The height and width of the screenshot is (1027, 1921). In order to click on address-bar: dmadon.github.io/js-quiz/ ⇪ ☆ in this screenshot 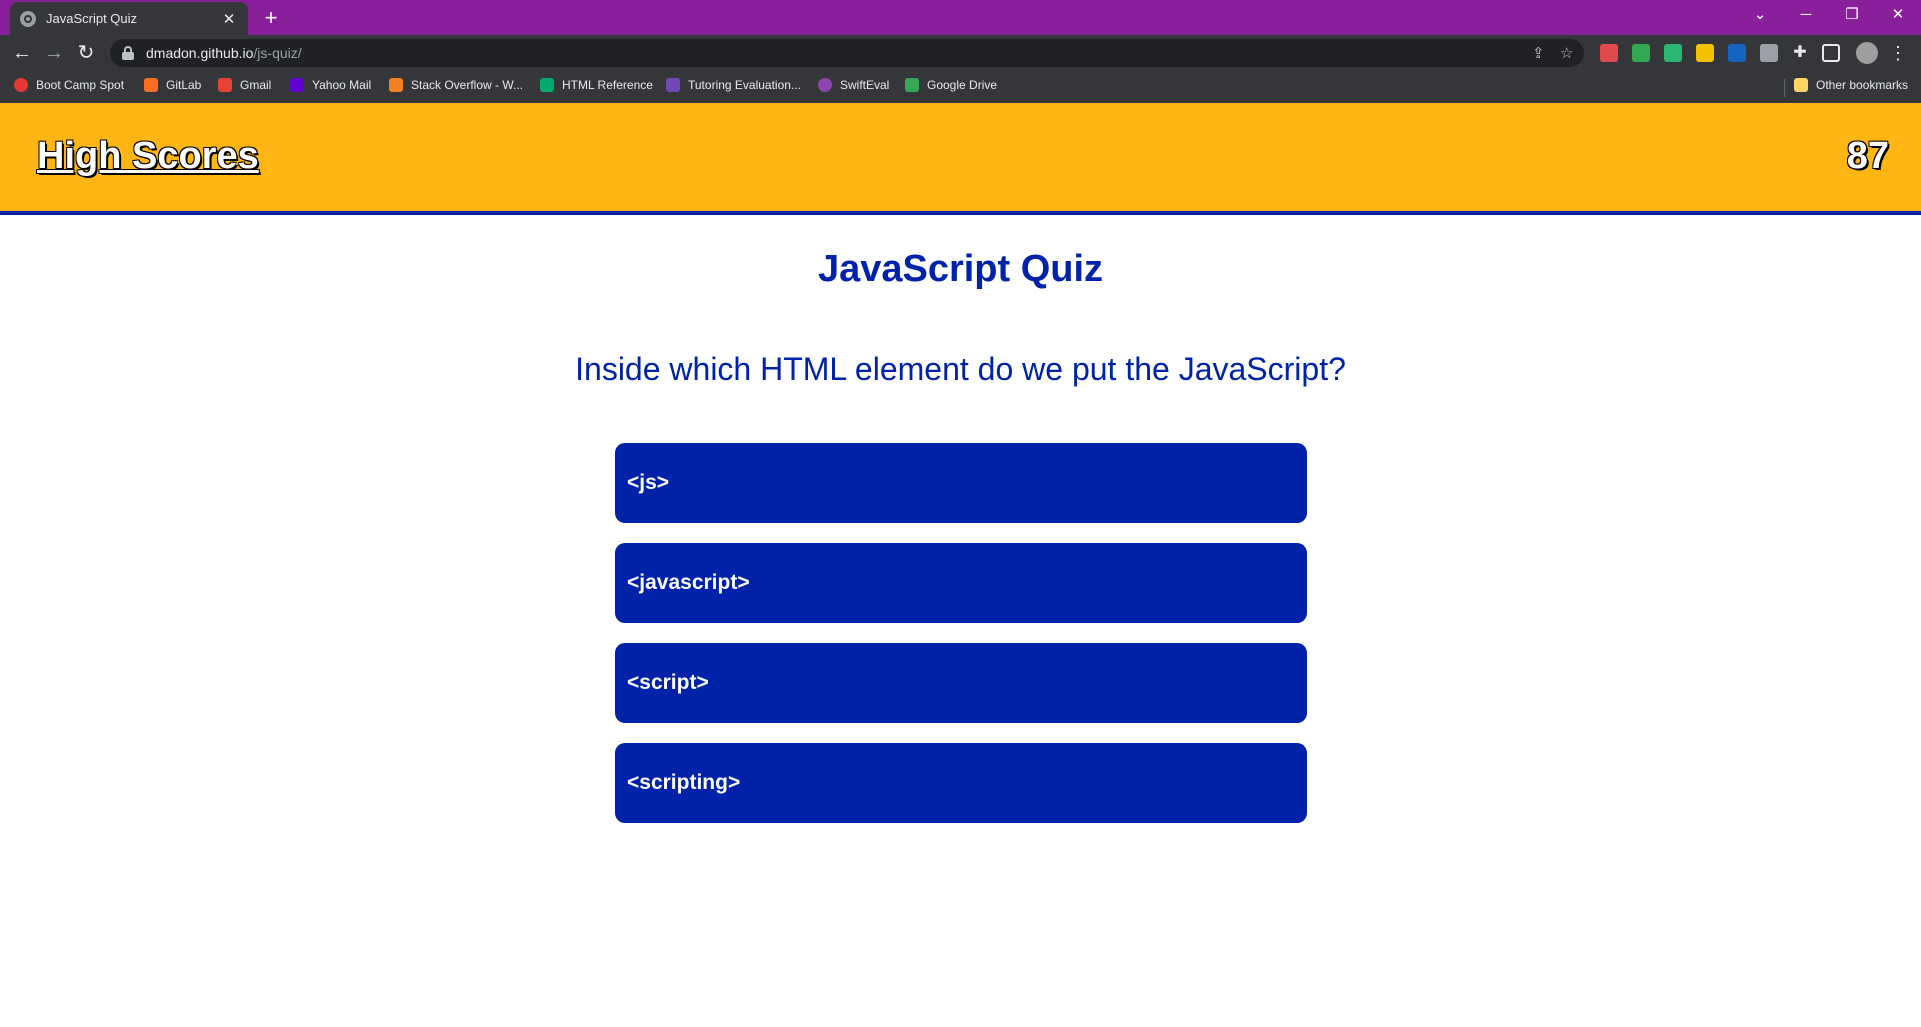, I will do `click(847, 53)`.